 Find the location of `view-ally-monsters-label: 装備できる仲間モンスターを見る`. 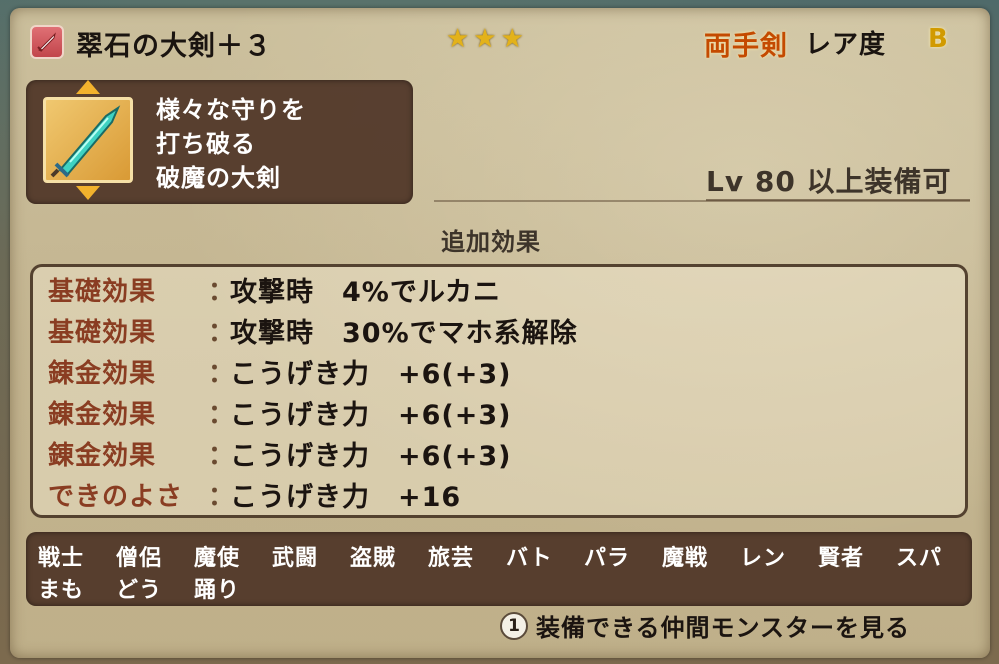

view-ally-monsters-label: 装備できる仲間モンスターを見る is located at coordinates (723, 628).